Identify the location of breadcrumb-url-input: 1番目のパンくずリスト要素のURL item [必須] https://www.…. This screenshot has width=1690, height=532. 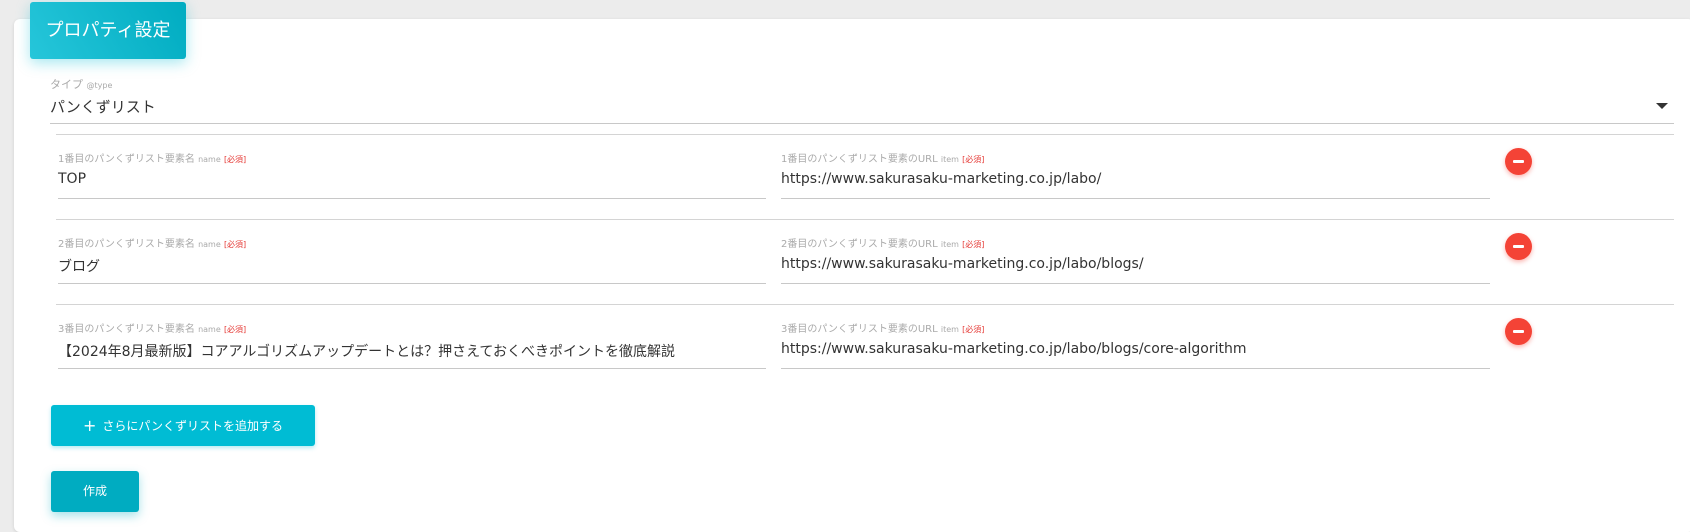
(1135, 173).